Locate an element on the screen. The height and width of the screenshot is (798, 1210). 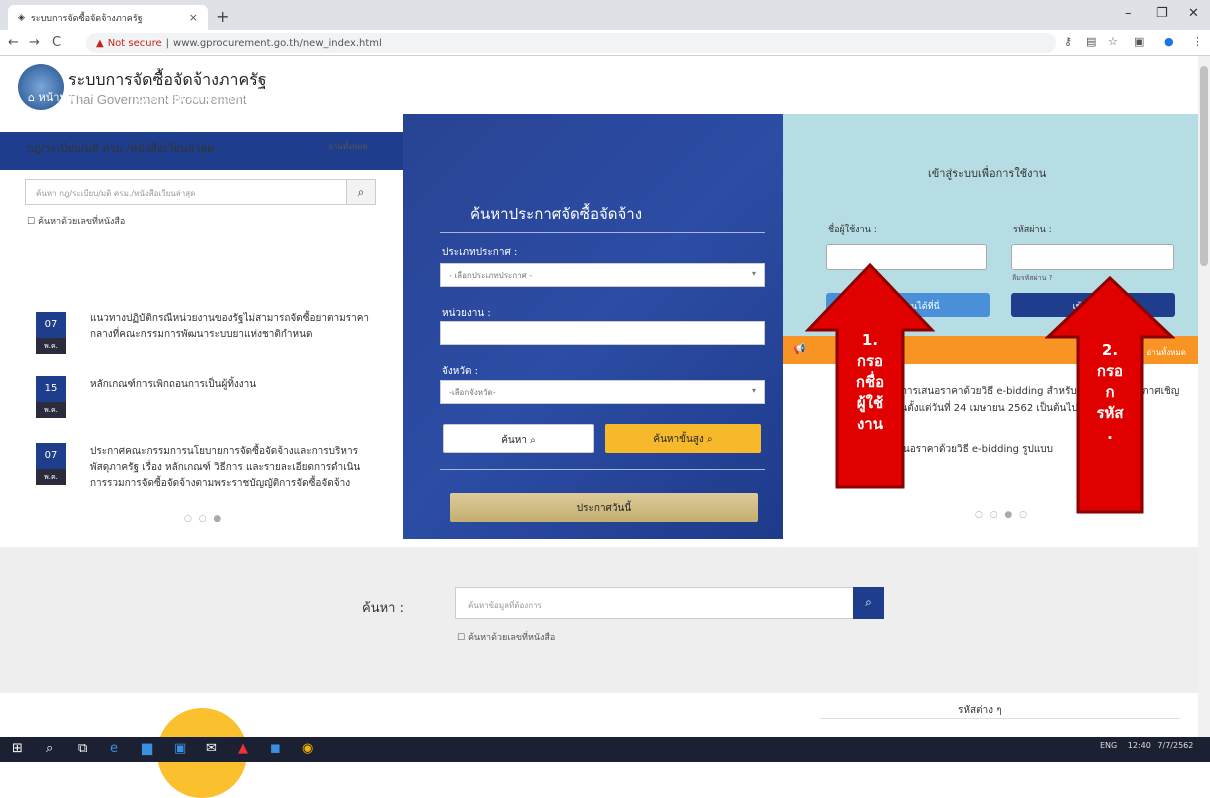
bottom-search-input: ค้นหาข้อมูลที่ต้องการ is located at coordinates (654, 603).